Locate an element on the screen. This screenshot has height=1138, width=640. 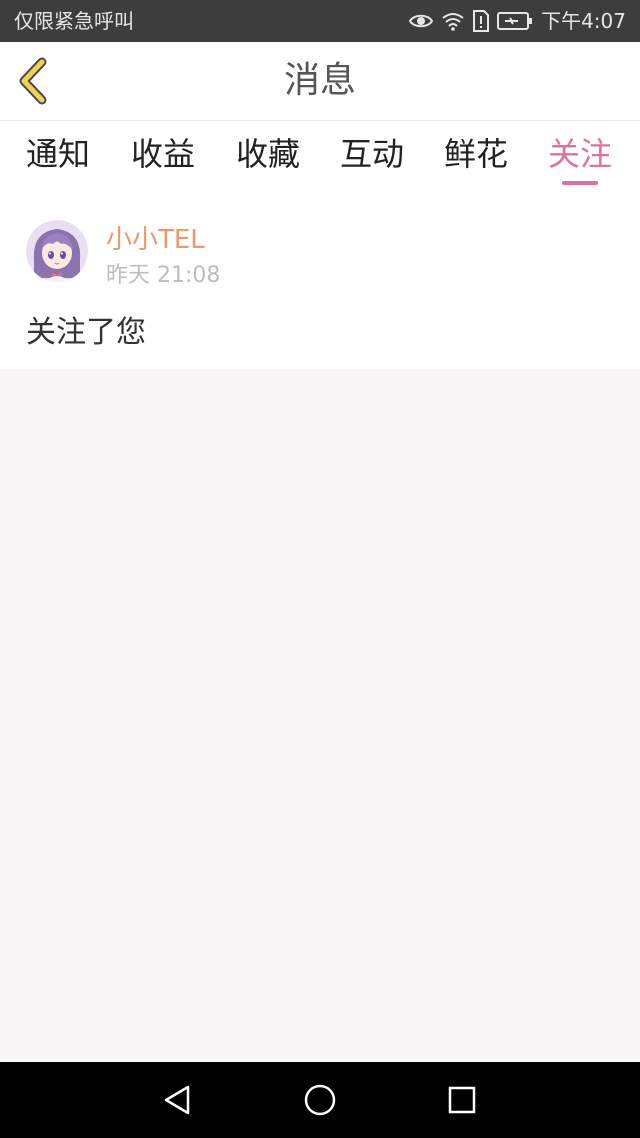
wifi-icon is located at coordinates (453, 21).